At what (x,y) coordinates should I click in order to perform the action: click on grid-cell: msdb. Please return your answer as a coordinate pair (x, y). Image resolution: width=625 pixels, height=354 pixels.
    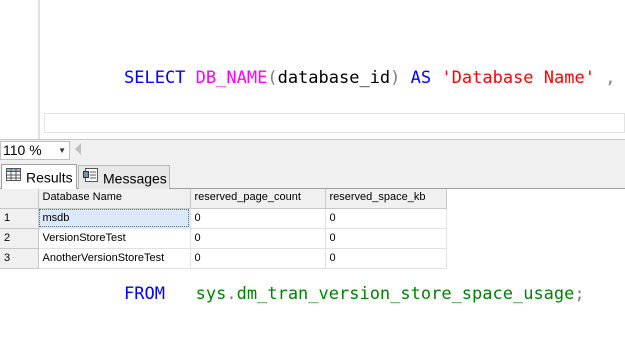
    Looking at the image, I should click on (114, 218).